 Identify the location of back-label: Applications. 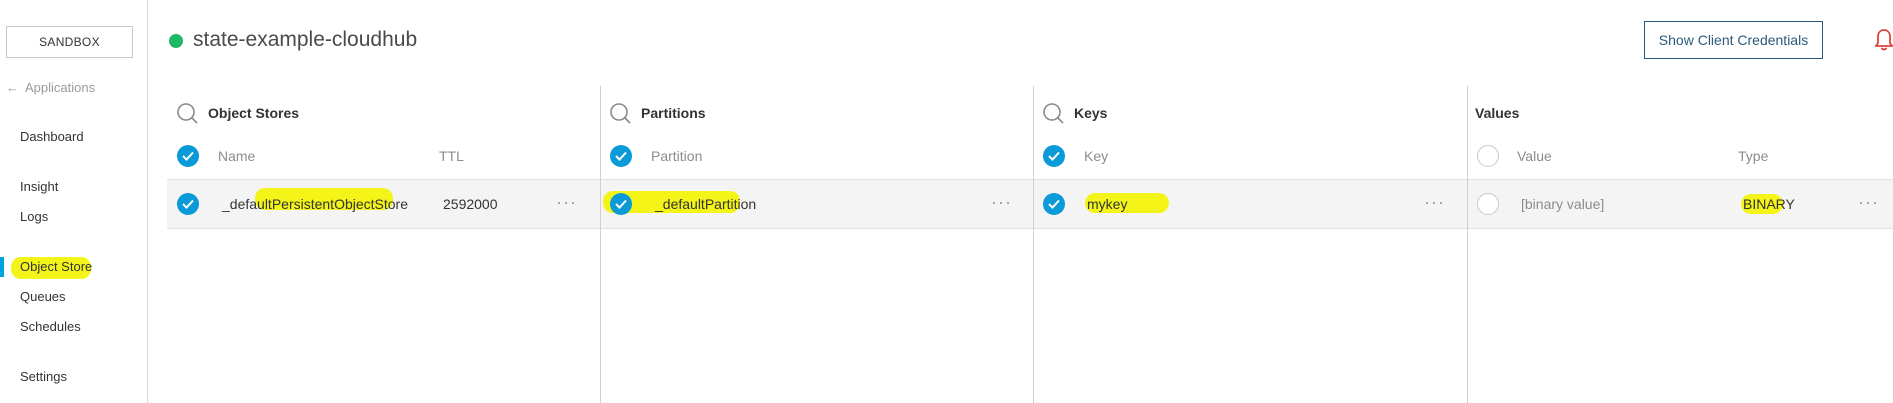
(60, 87).